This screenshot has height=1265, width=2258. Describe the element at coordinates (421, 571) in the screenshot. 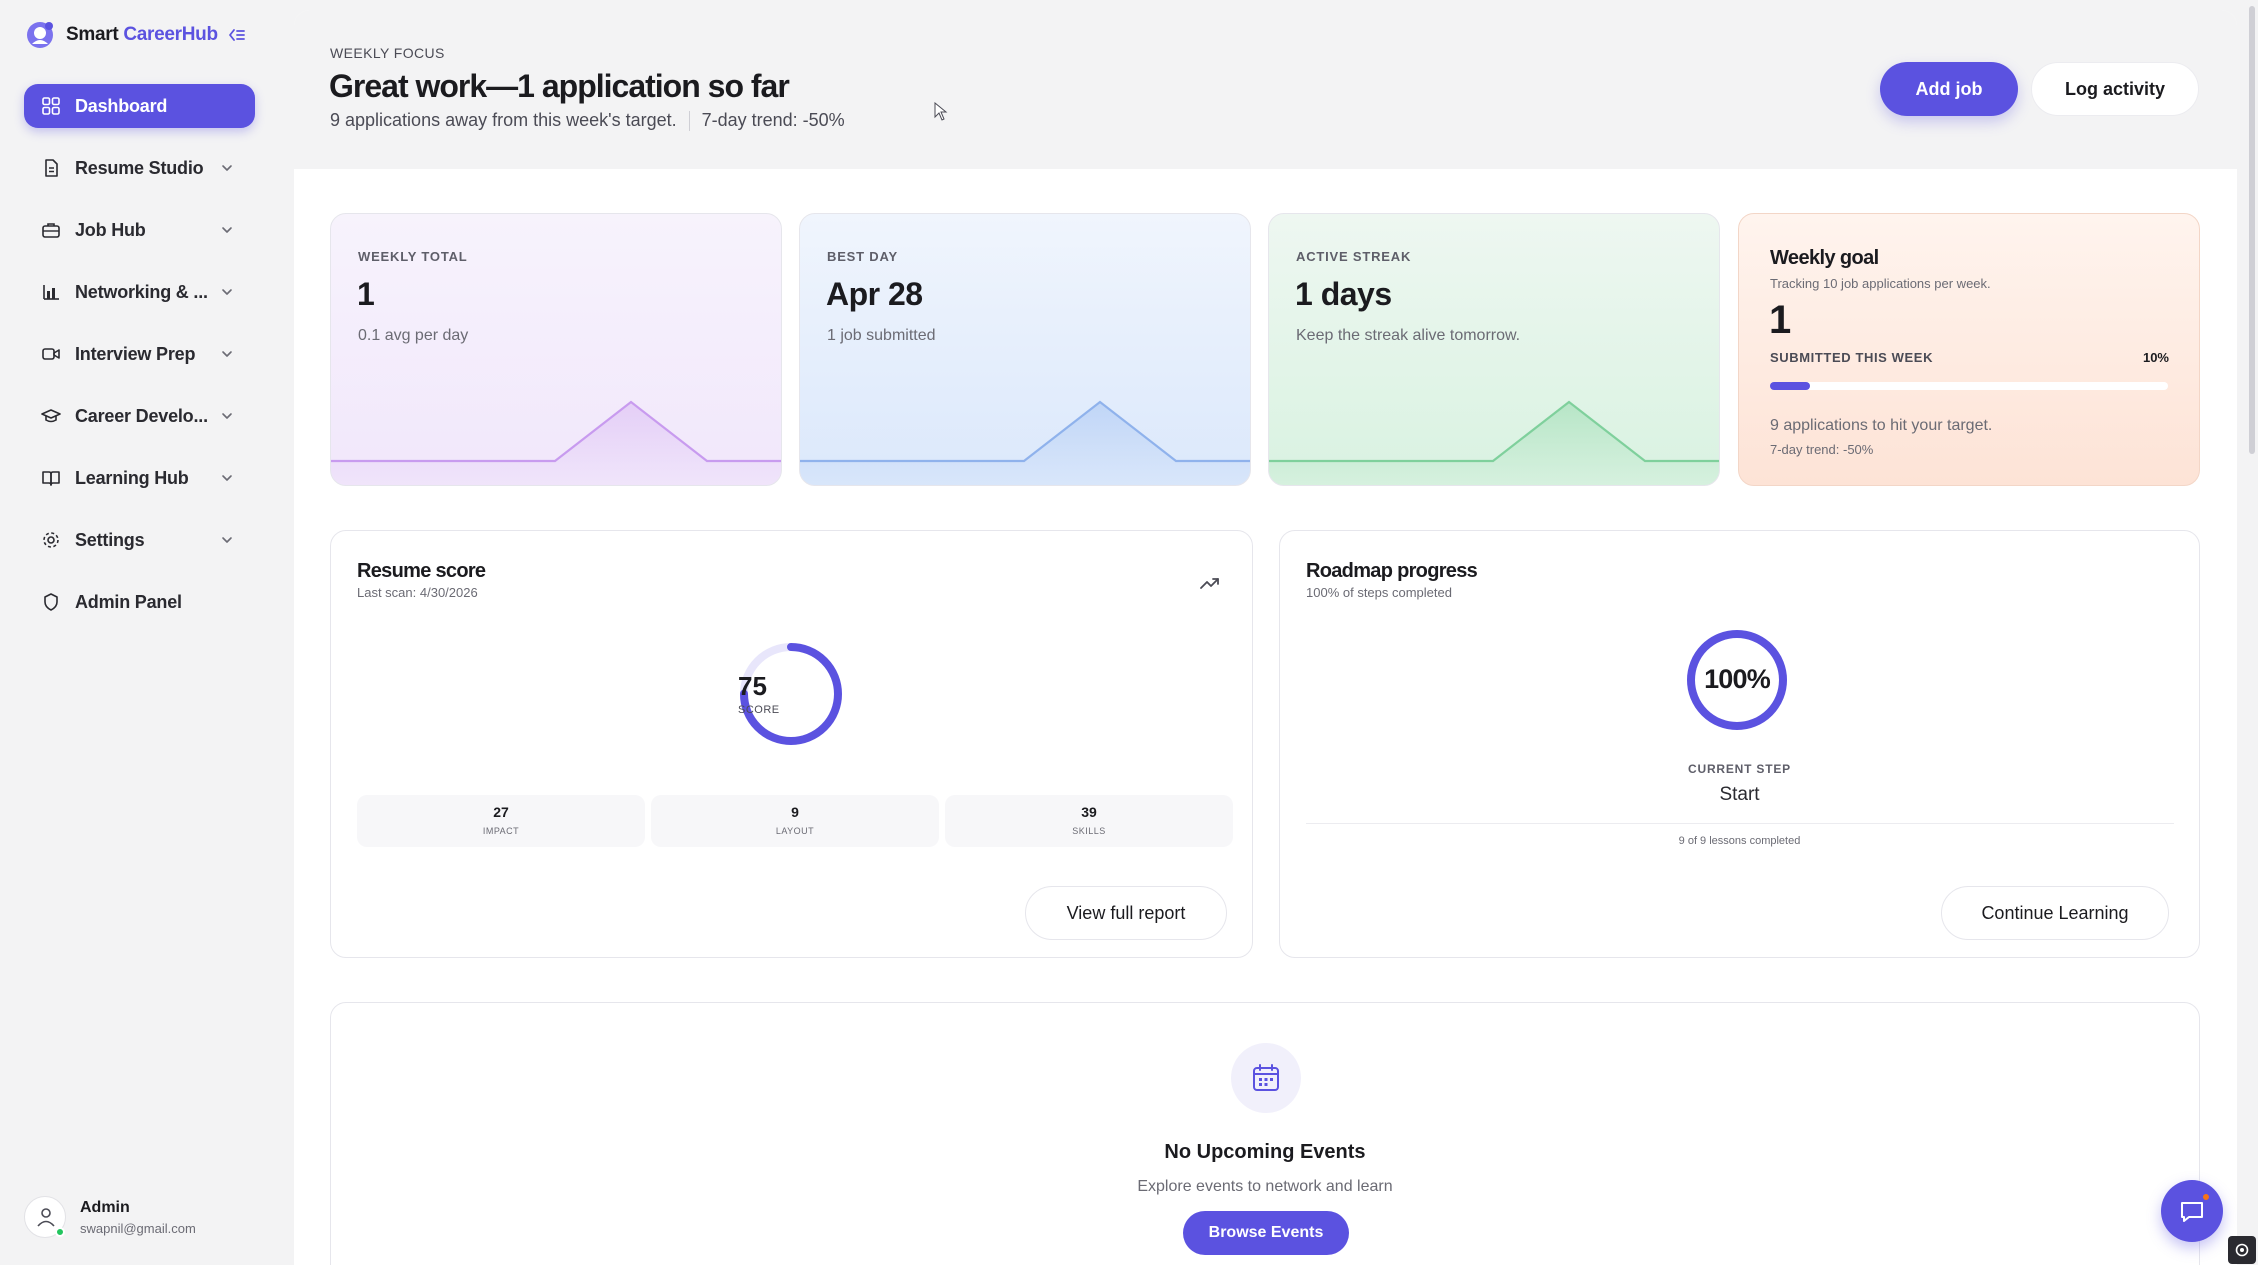

I see `card-title: Resume score` at that location.